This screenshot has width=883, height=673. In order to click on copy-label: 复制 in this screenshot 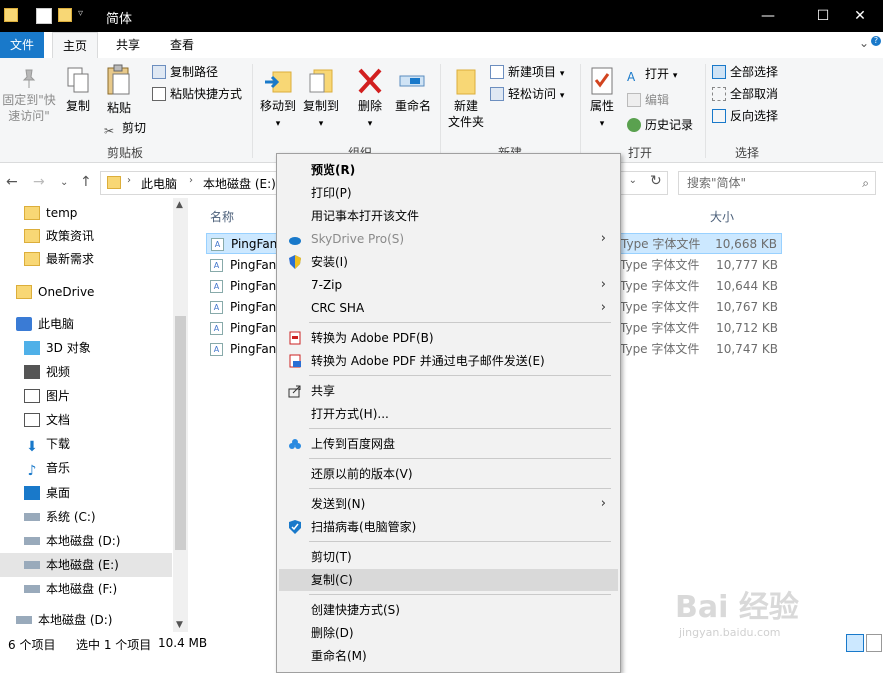, I will do `click(77, 106)`.